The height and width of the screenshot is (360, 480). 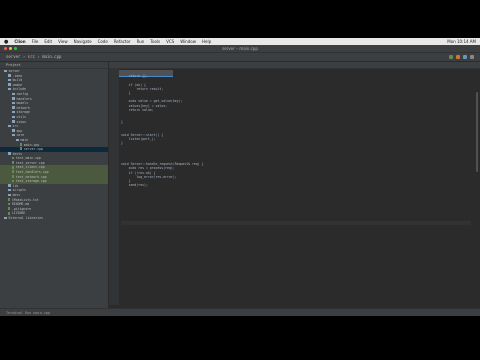 What do you see at coordinates (155, 41) in the screenshot?
I see `menu-item: Tools` at bounding box center [155, 41].